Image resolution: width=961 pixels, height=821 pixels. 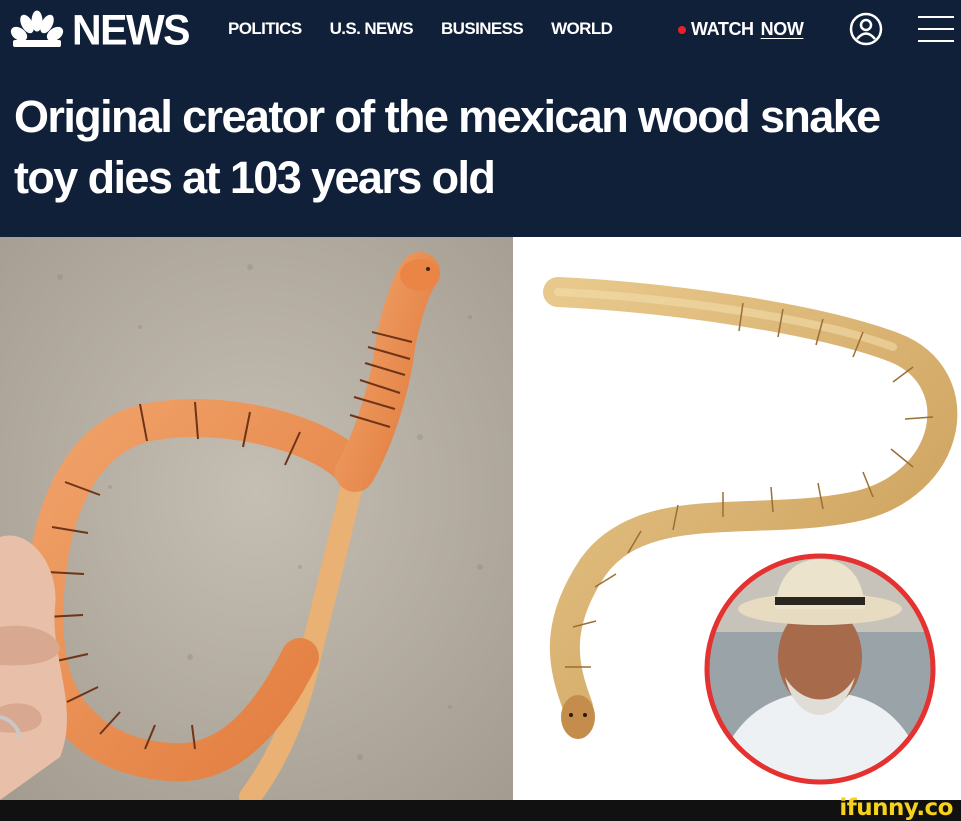 I want to click on nav-us-news: U.S. NEWS, so click(x=372, y=29).